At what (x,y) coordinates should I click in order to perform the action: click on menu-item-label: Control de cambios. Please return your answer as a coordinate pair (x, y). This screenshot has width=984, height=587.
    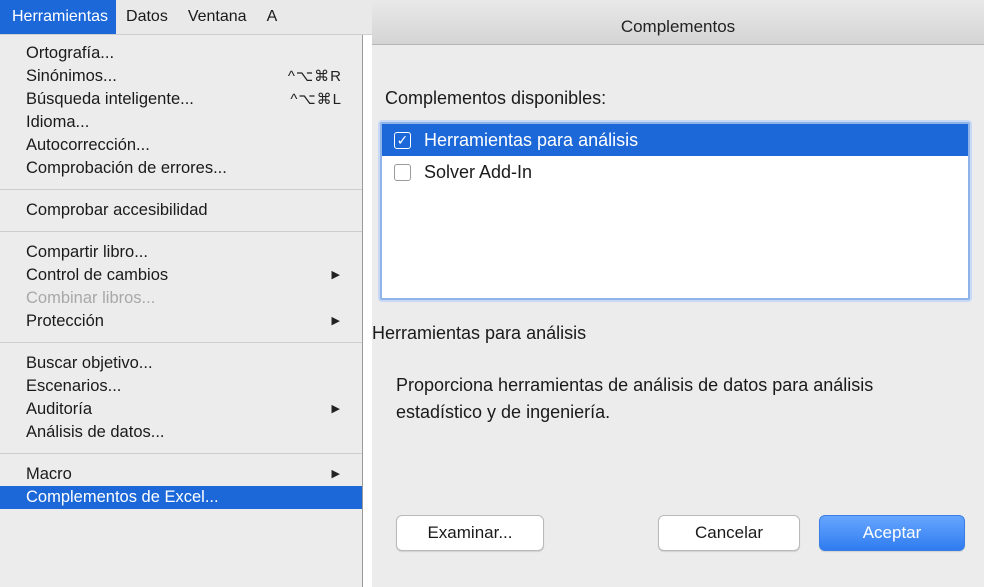
    Looking at the image, I should click on (97, 275).